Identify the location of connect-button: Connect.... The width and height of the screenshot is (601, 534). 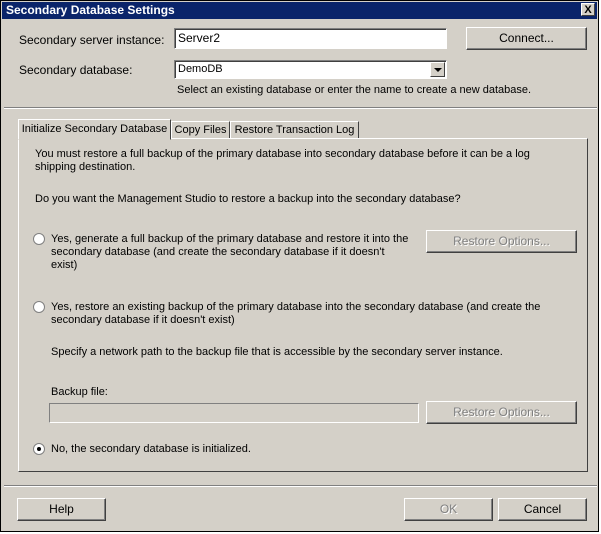
(526, 38).